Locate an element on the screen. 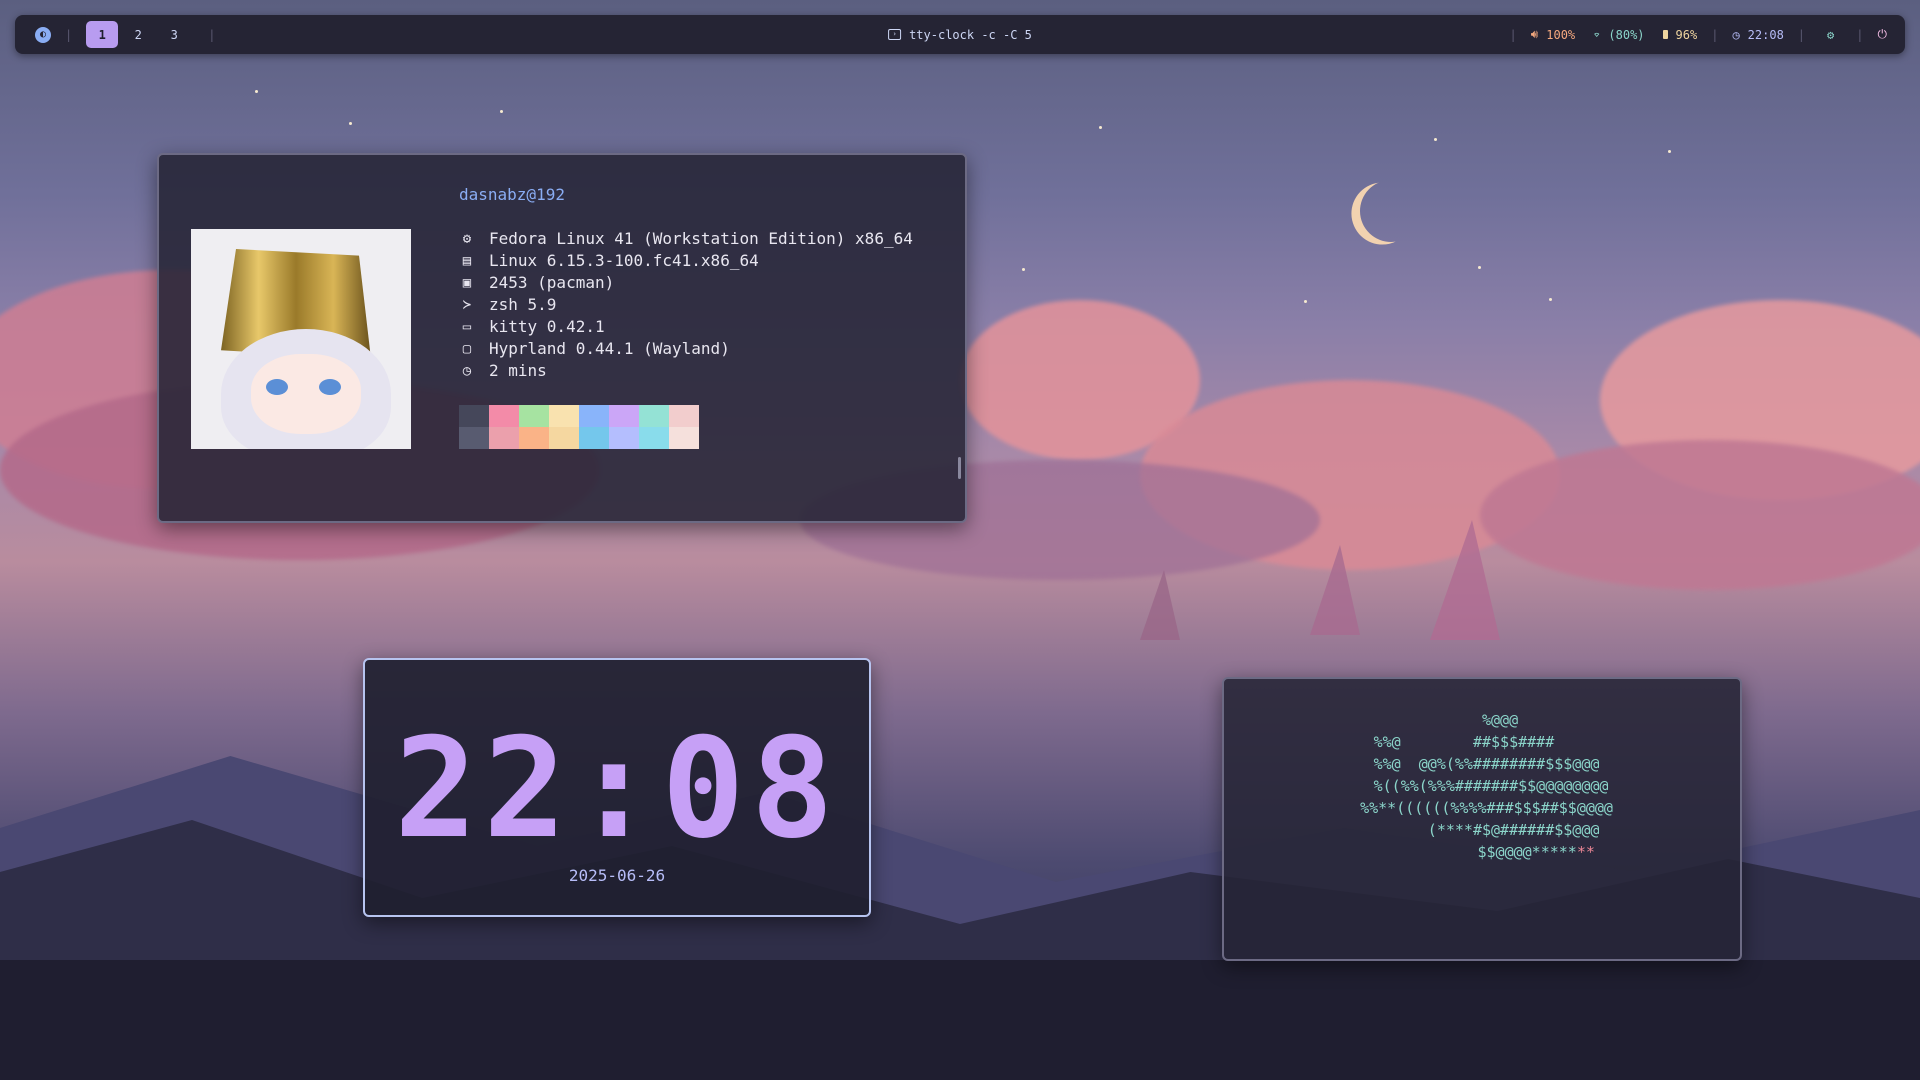  ascii-tail: ** is located at coordinates (1585, 852).